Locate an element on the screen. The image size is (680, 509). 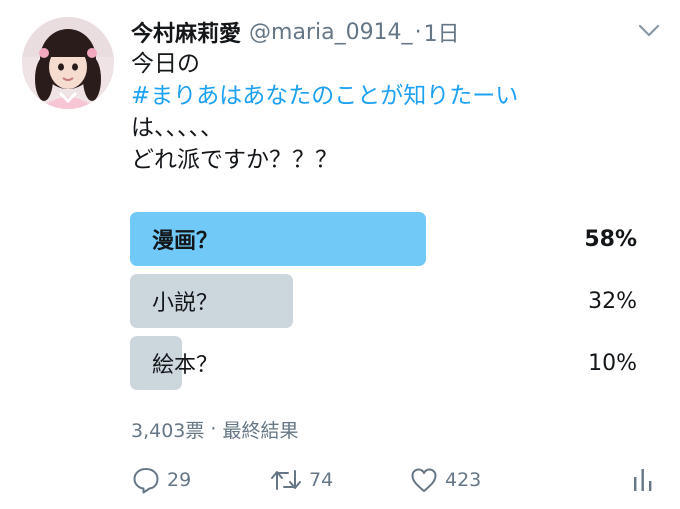
author-name: 今村麻莉愛 is located at coordinates (186, 32).